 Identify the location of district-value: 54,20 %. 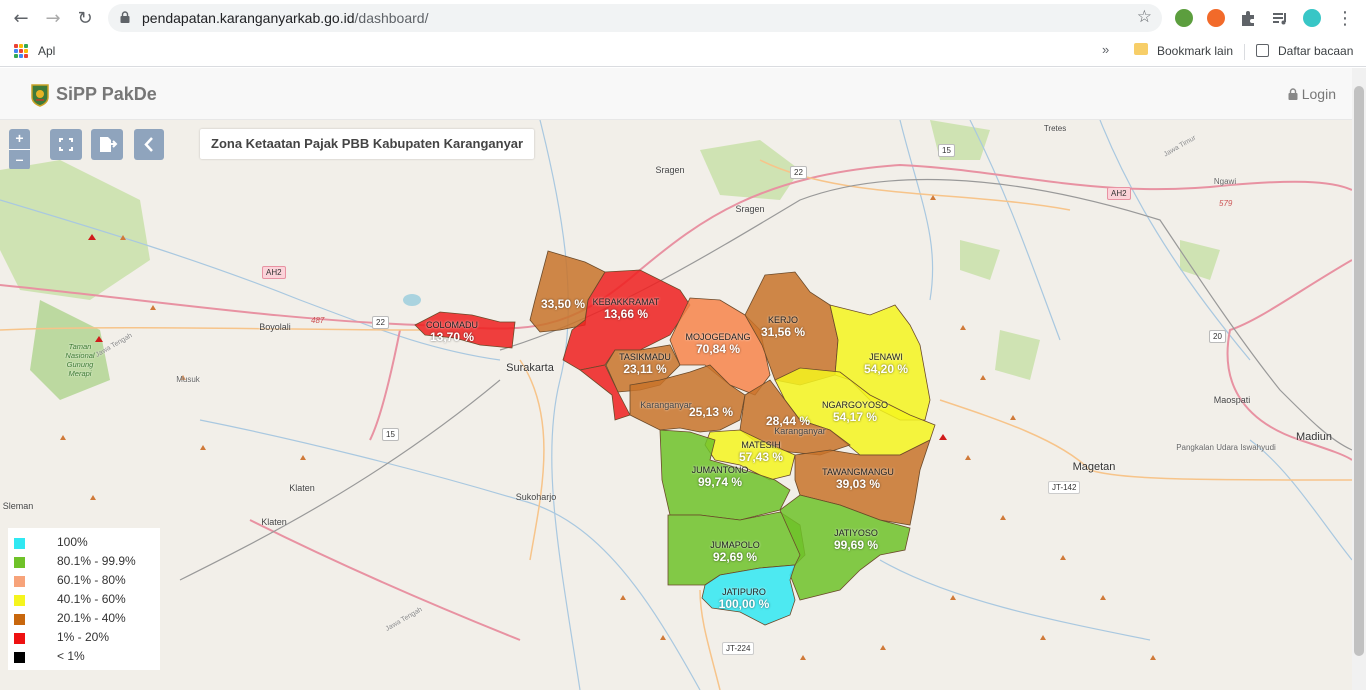
(886, 369).